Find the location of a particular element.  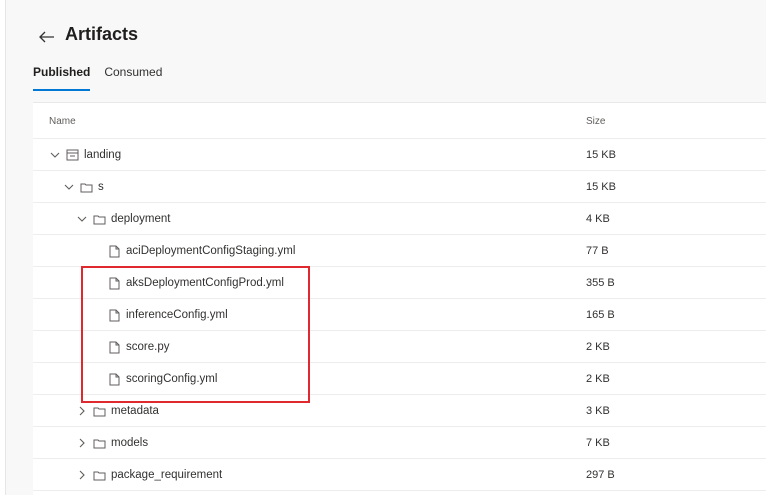

table-row: scoringConfig.yml 2 KB is located at coordinates (399, 379).